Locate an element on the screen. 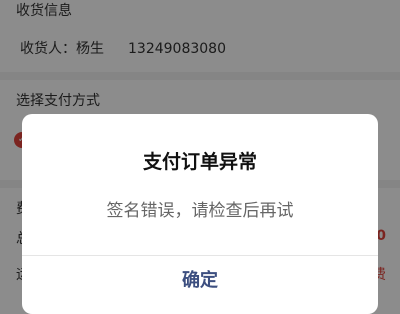 The image size is (400, 314). dialog-title: 支付订单异常 is located at coordinates (199, 162).